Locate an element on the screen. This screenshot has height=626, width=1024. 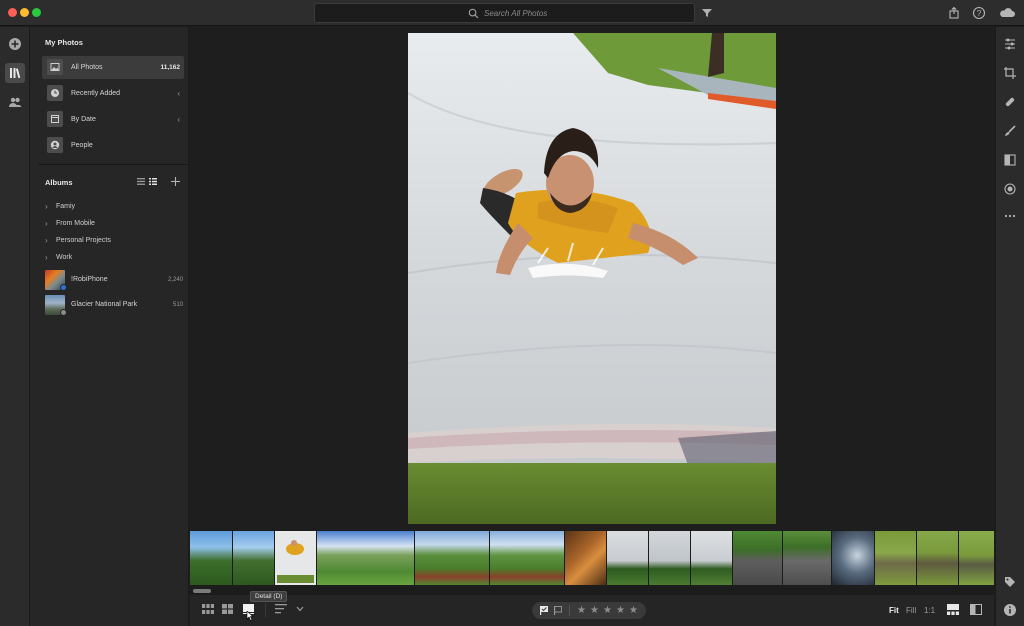
photo-count: 11,162 is located at coordinates (170, 67).